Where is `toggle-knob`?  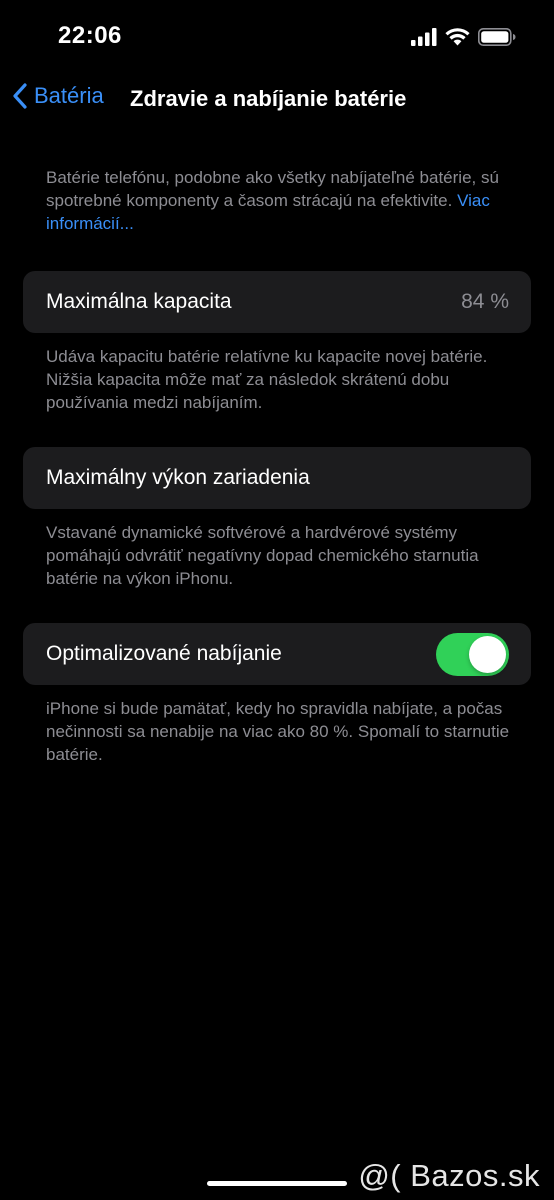 toggle-knob is located at coordinates (487, 654).